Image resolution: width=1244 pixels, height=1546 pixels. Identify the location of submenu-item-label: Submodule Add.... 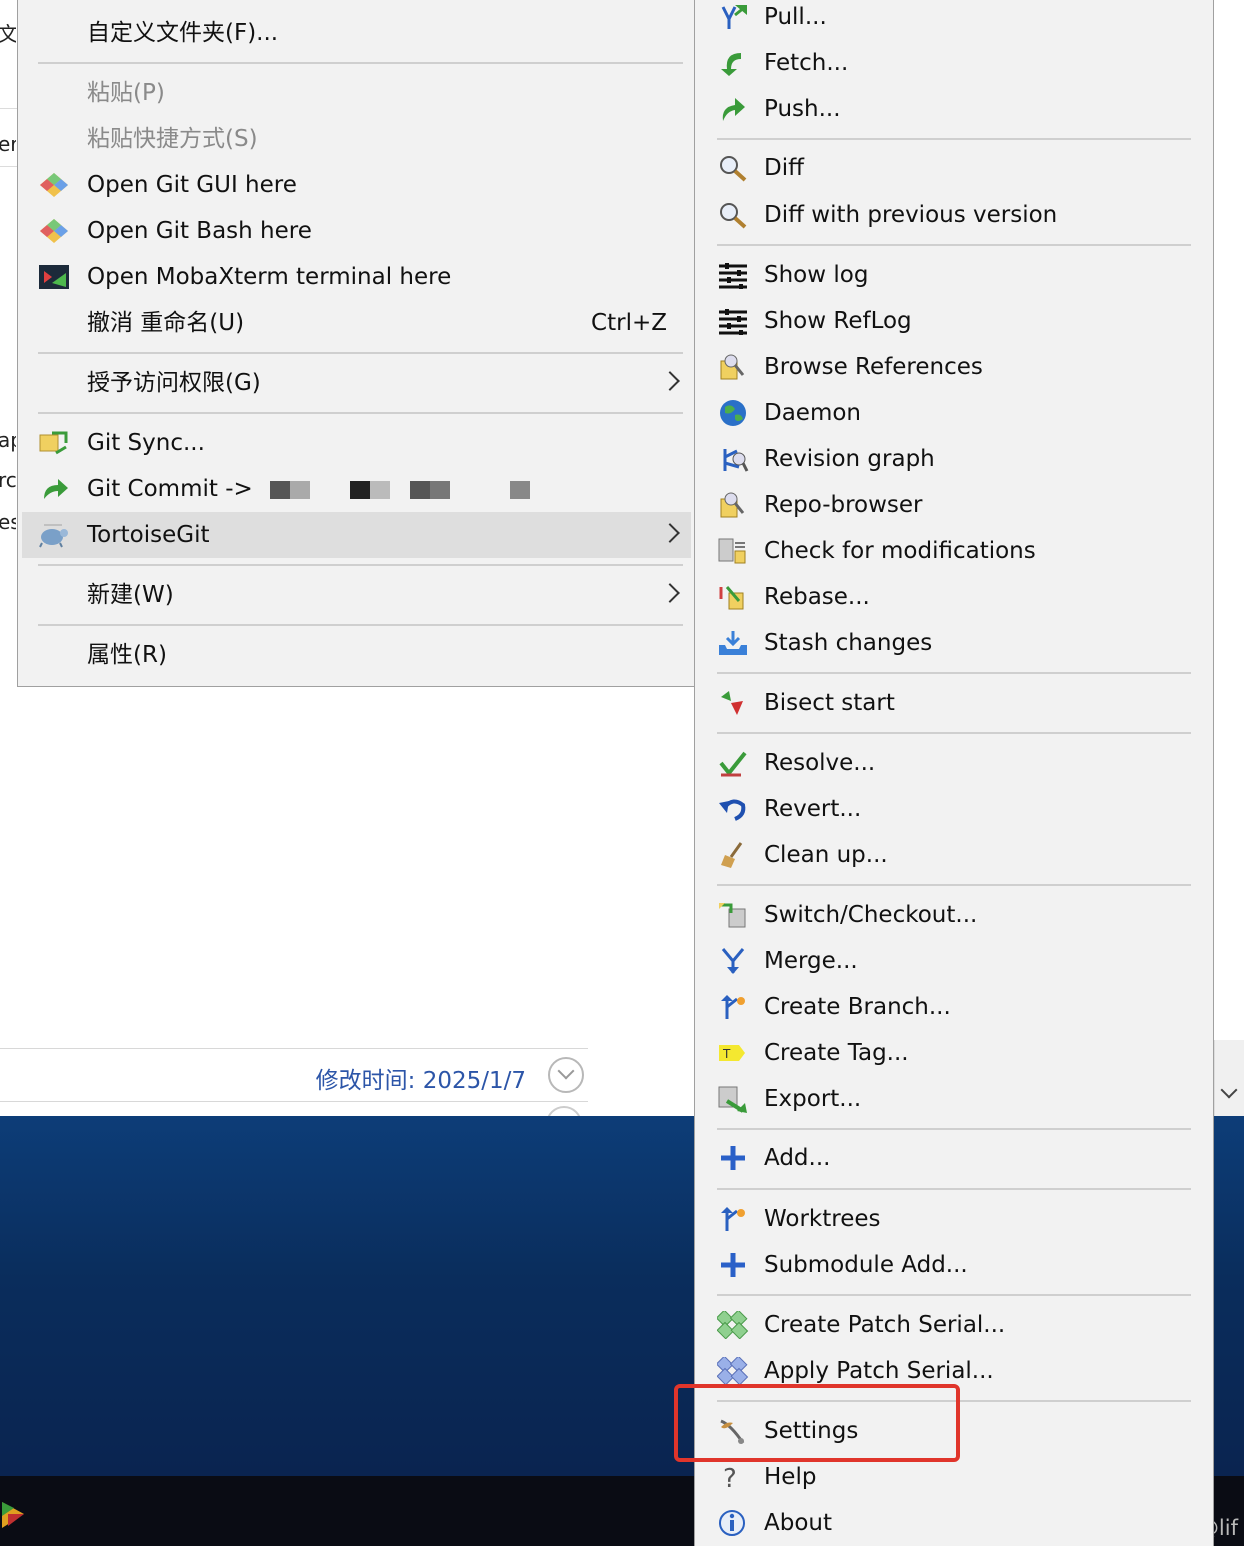
(866, 1265).